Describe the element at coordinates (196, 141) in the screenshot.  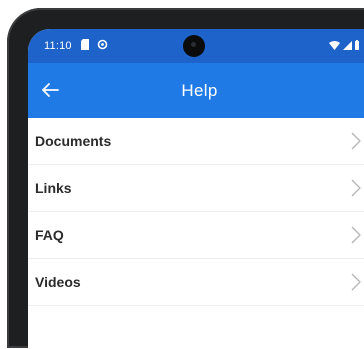
I see `menu-item-documents: Documents` at that location.